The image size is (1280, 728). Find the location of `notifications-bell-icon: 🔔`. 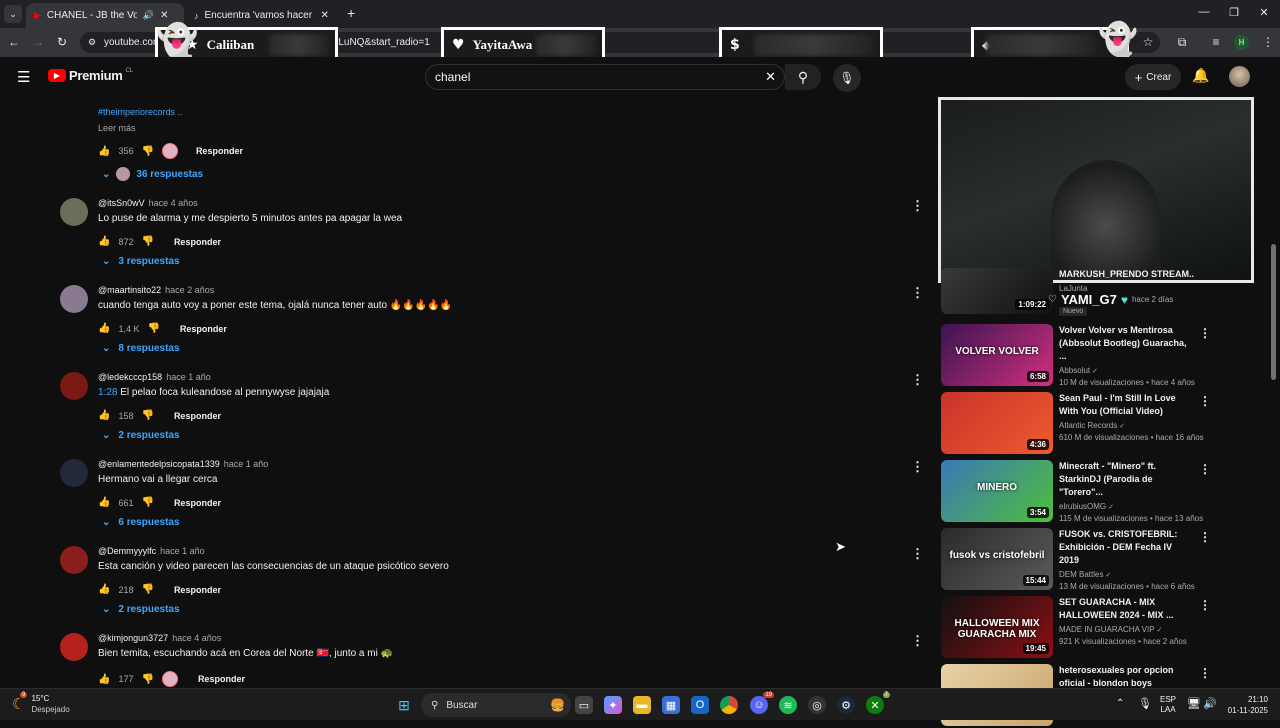

notifications-bell-icon: 🔔 is located at coordinates (1200, 75).